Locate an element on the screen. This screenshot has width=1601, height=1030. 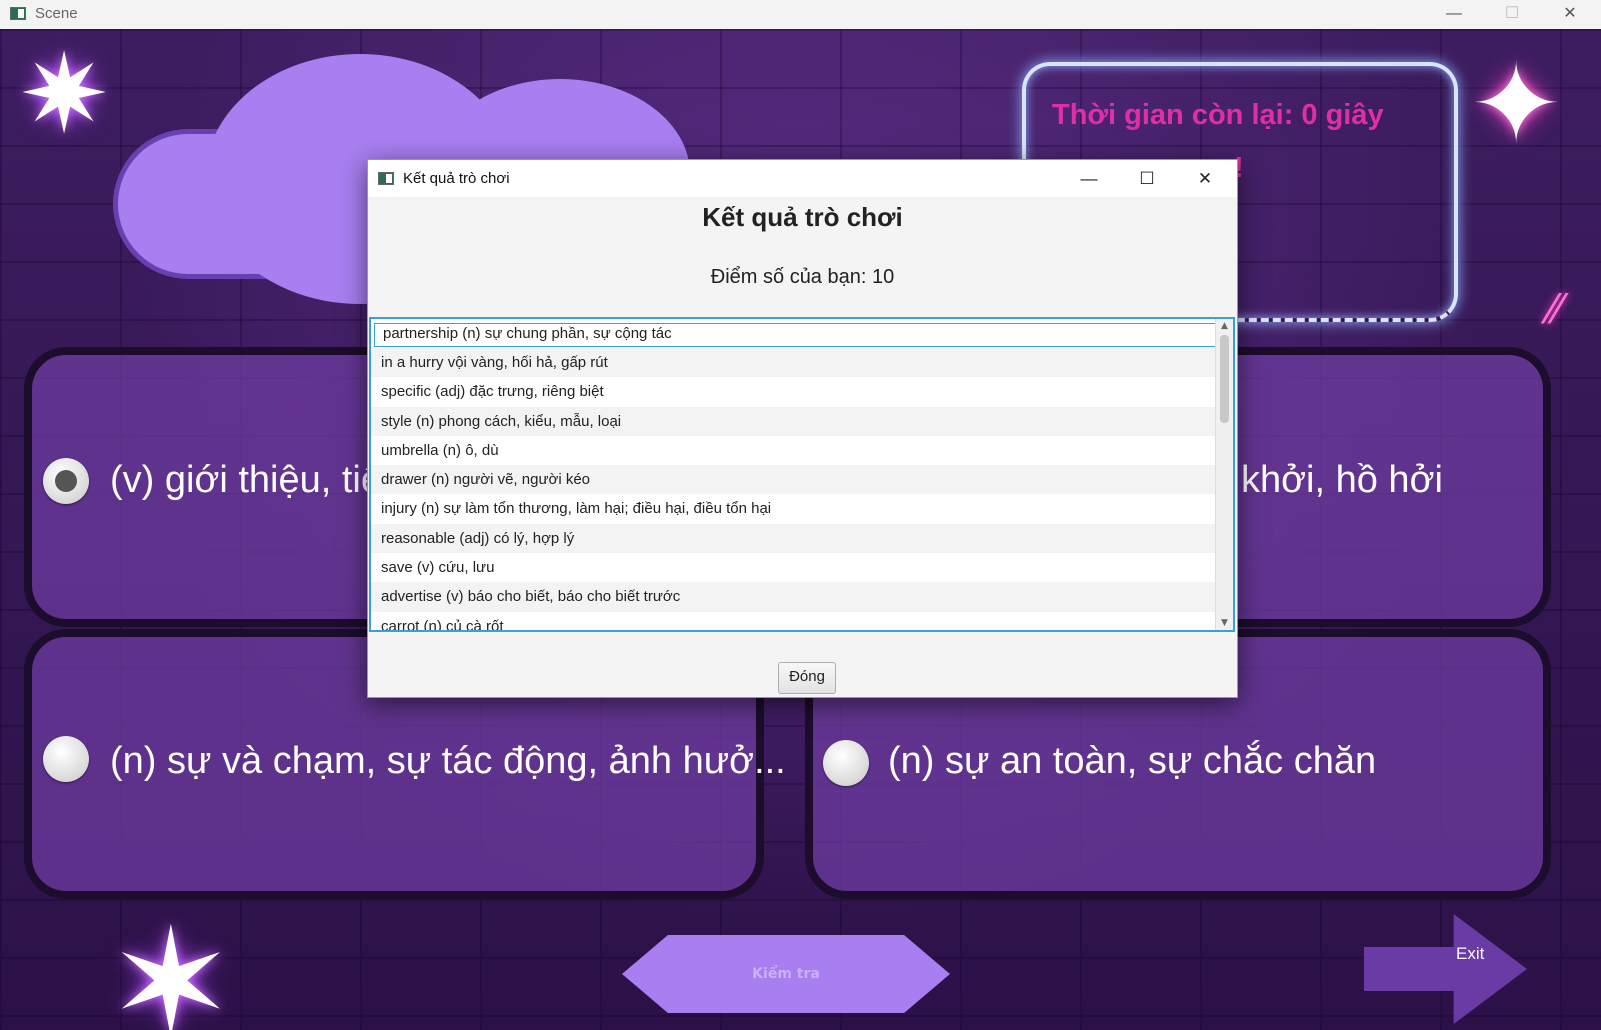
app-icon is located at coordinates (18, 13).